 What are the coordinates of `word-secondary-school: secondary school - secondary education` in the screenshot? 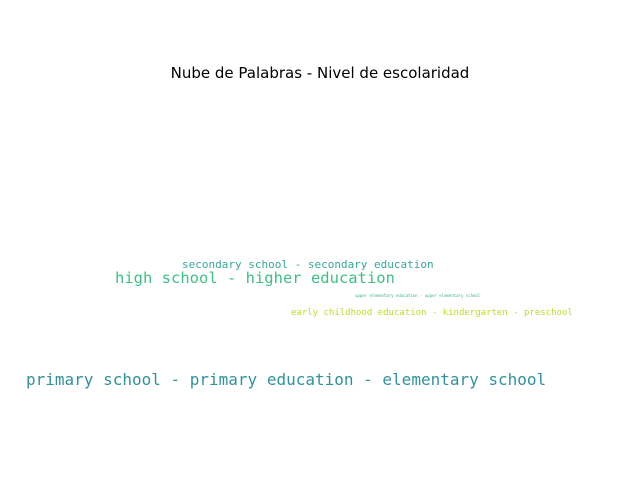 It's located at (308, 264).